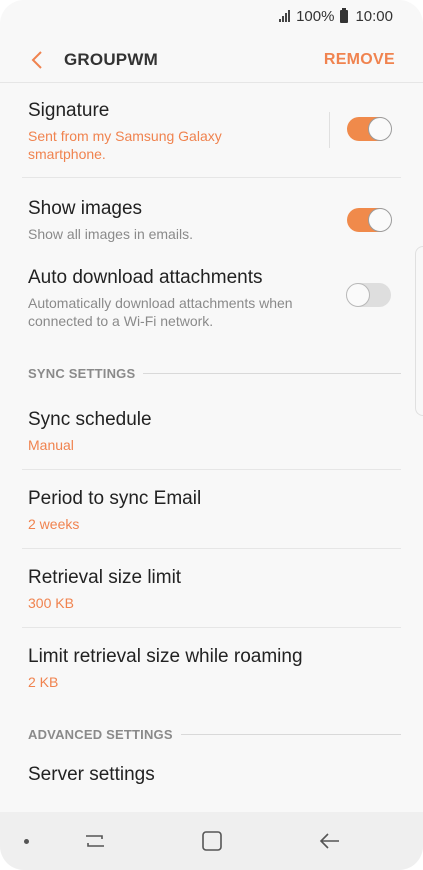 The image size is (423, 870). What do you see at coordinates (369, 220) in the screenshot?
I see `show-images-toggle` at bounding box center [369, 220].